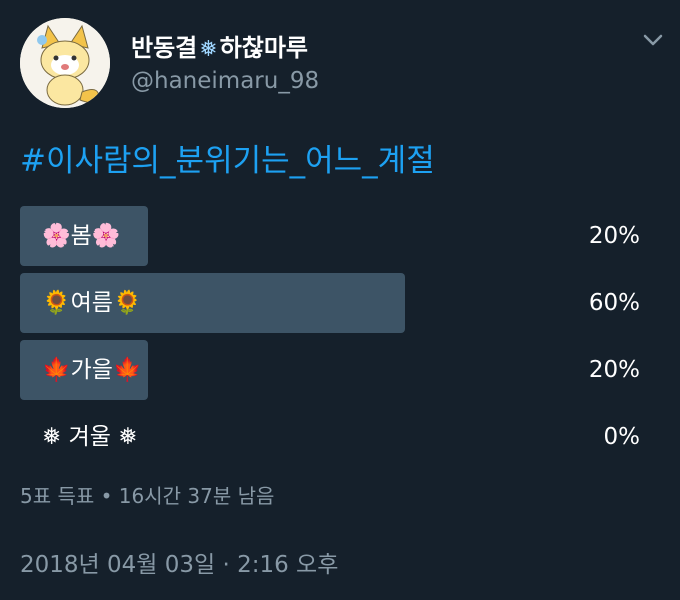 The image size is (680, 600). Describe the element at coordinates (264, 48) in the screenshot. I see `display-name-part2: 하찮마루` at that location.